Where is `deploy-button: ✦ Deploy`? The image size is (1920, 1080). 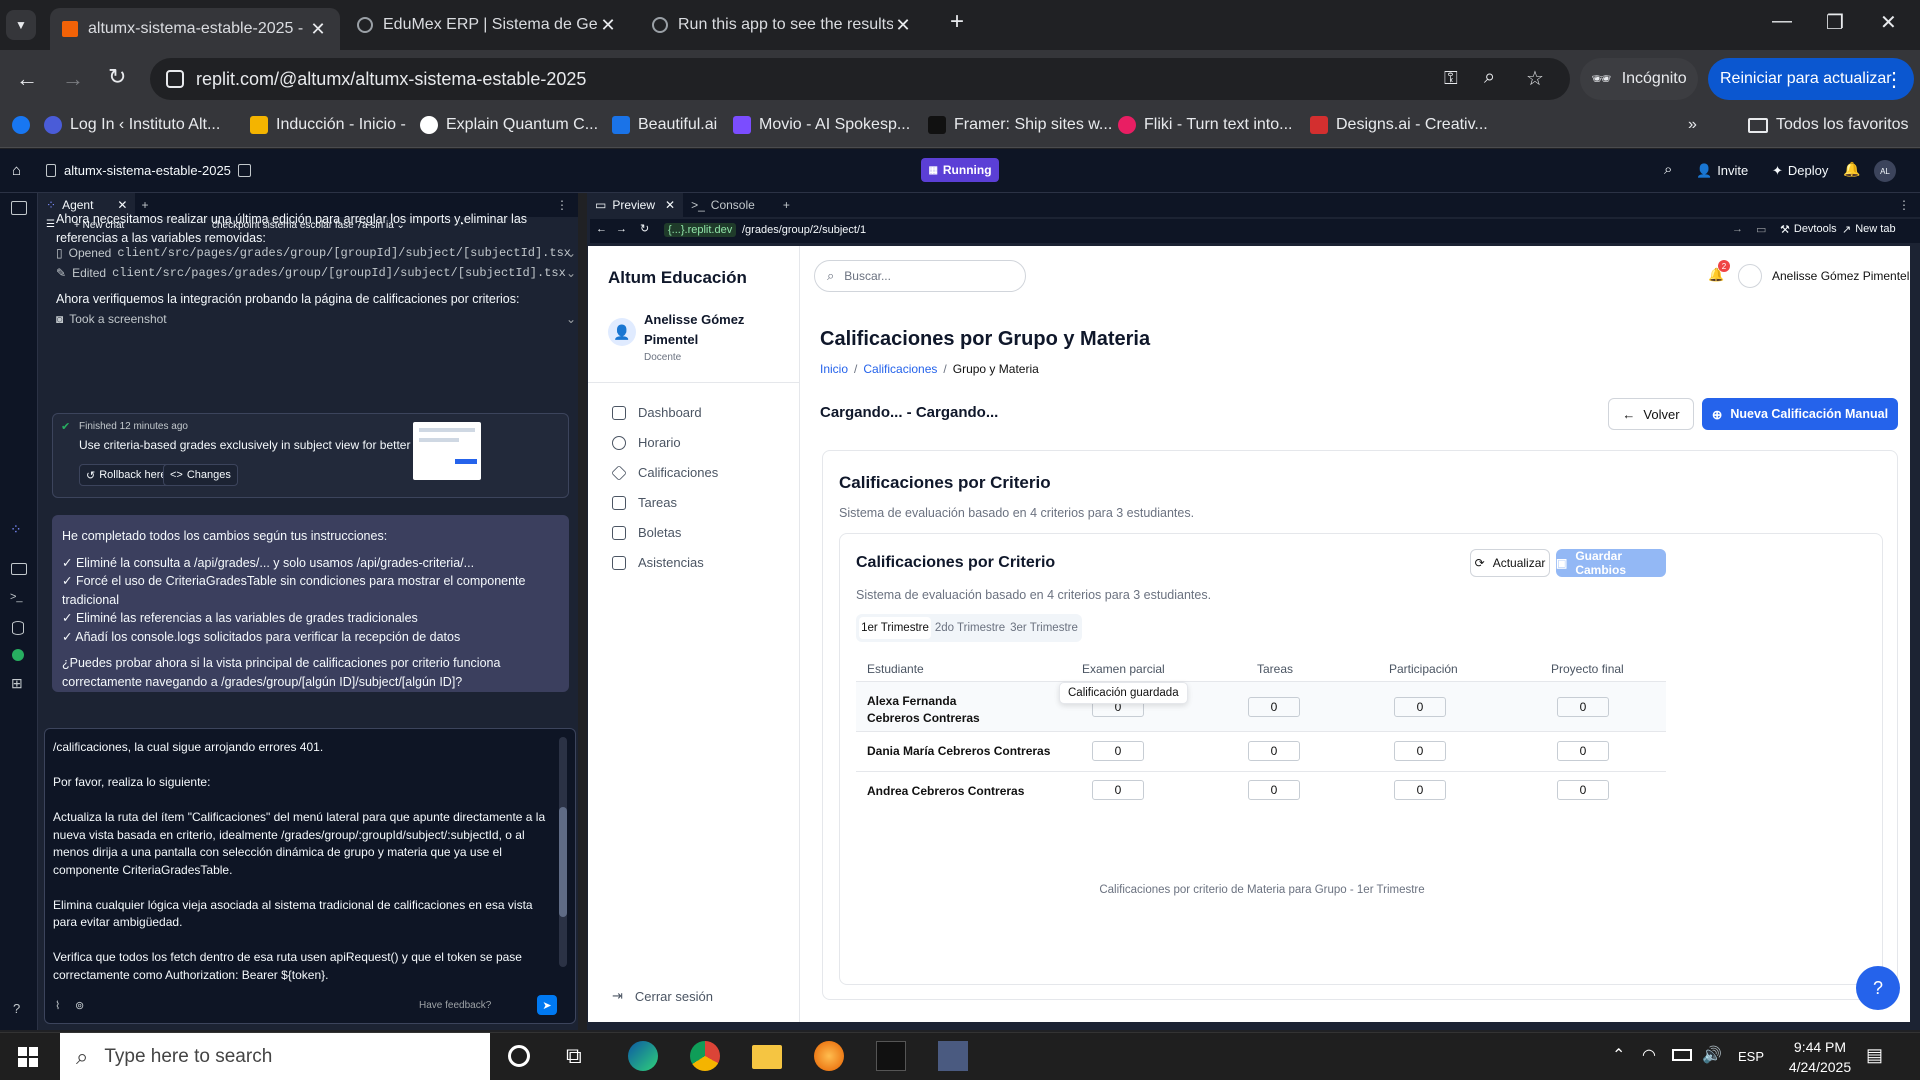
deploy-button: ✦ Deploy is located at coordinates (1800, 171).